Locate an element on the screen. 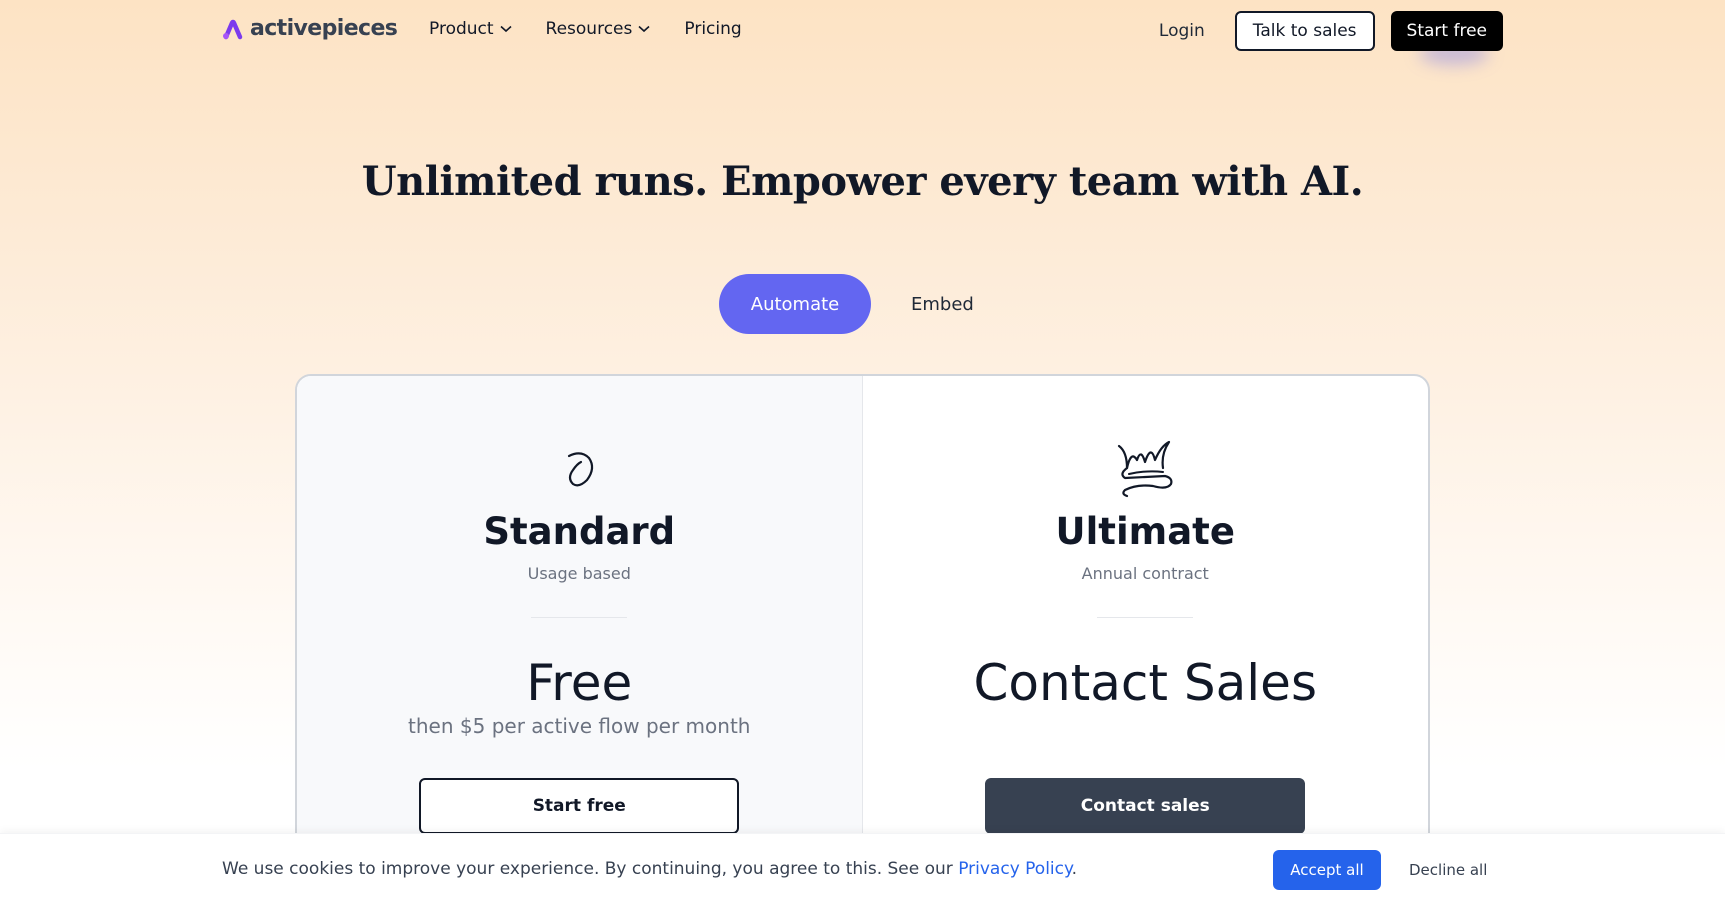  nav-pricing: Pricing is located at coordinates (712, 29).